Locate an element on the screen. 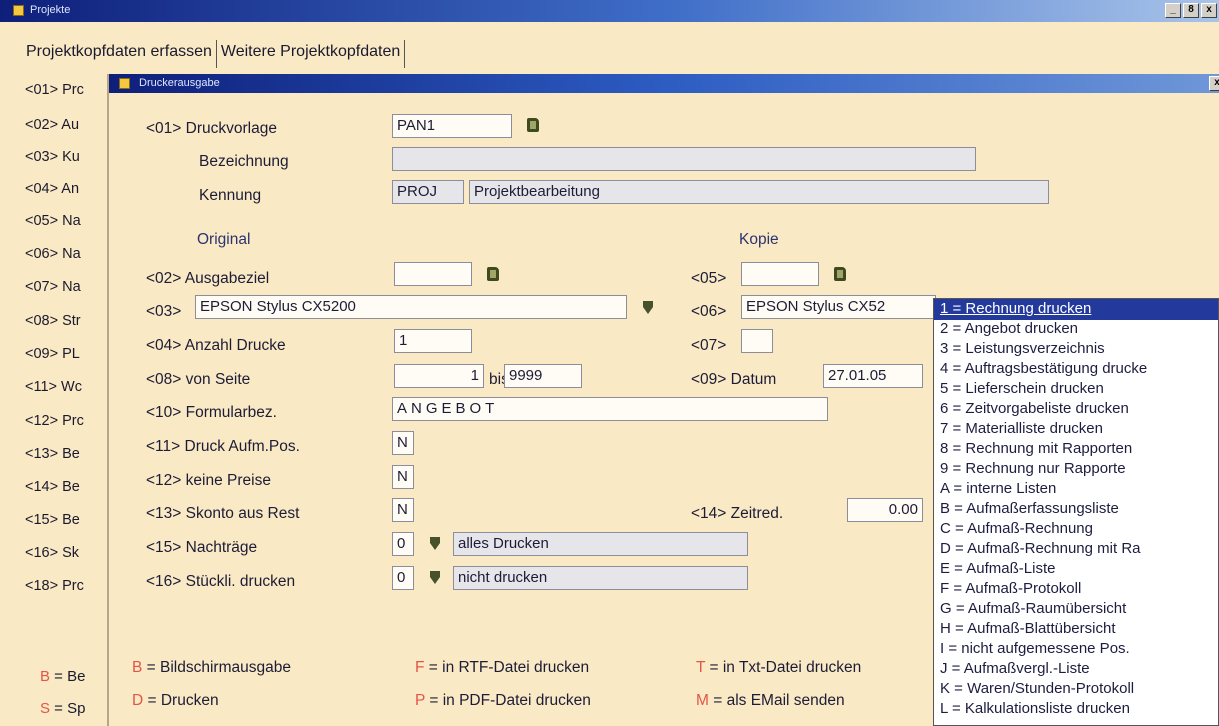 This screenshot has width=1219, height=726. zeitred-field: 0.00 is located at coordinates (885, 510).